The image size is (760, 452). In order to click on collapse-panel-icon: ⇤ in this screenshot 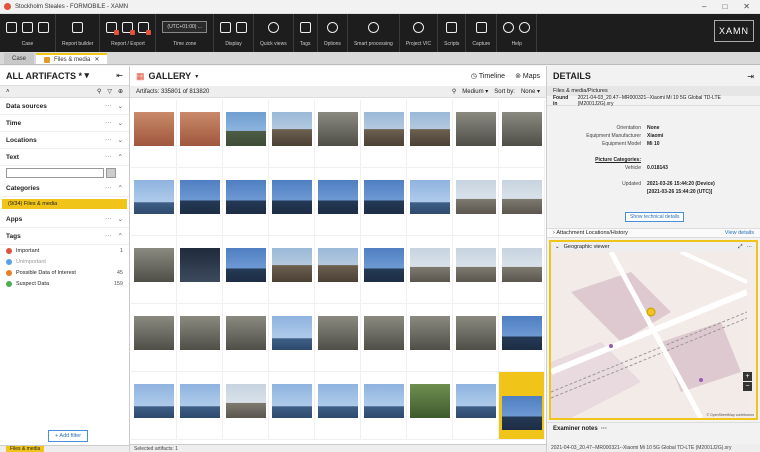, I will do `click(119, 75)`.